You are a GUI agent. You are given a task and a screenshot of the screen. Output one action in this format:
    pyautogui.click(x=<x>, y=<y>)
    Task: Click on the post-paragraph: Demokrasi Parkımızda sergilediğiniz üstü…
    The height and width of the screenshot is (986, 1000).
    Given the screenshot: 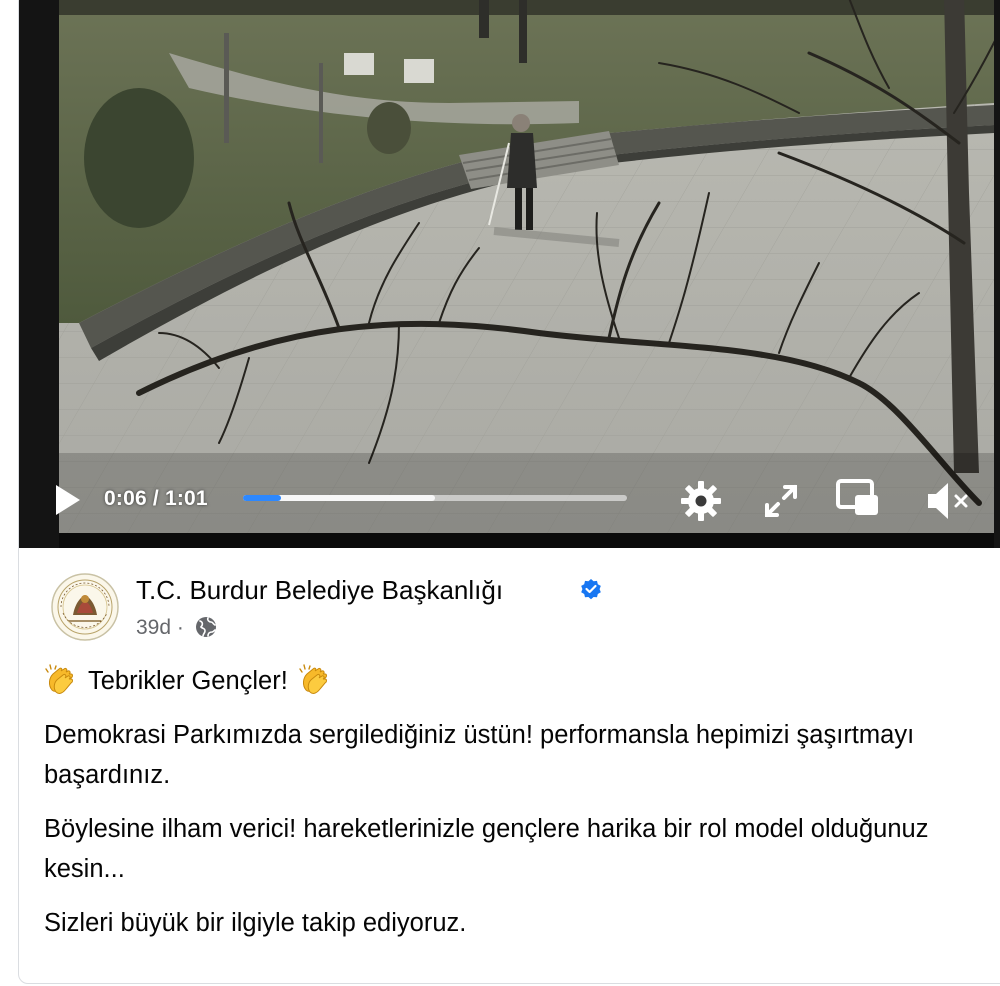 What is the action you would take?
    pyautogui.click(x=479, y=755)
    